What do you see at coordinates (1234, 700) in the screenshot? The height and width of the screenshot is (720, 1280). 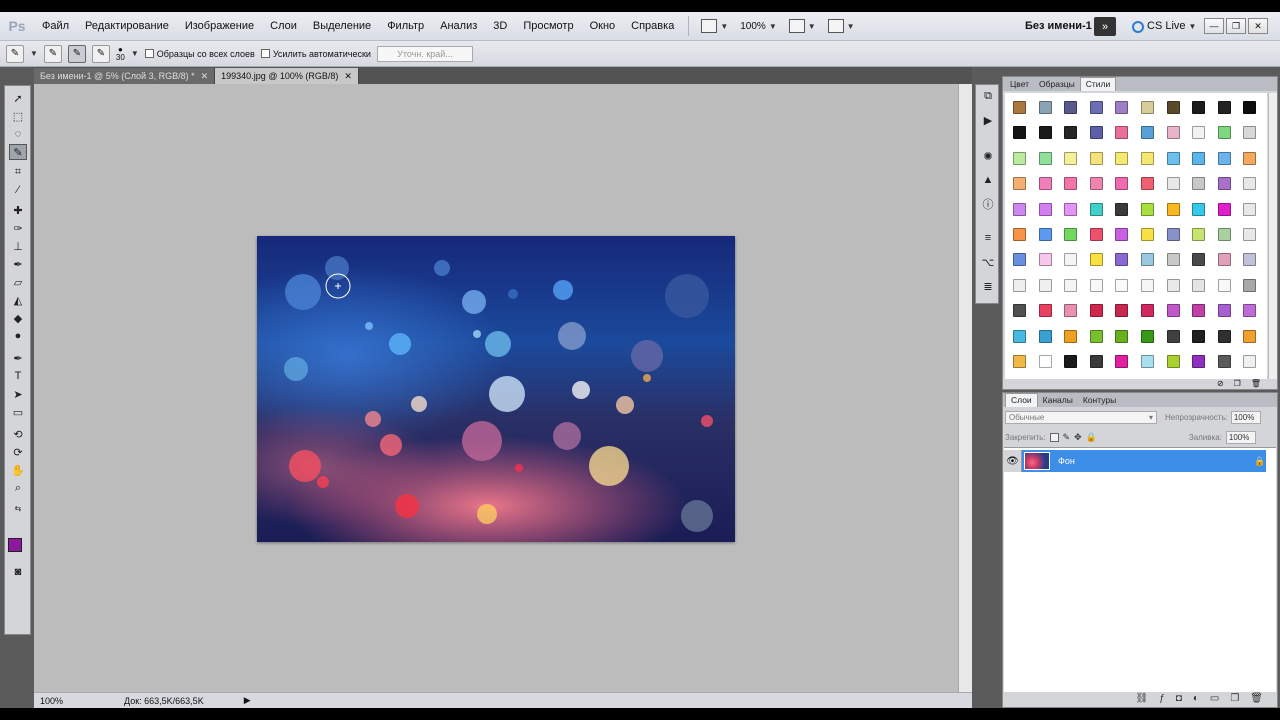 I see `new-layer-icon: ❐` at bounding box center [1234, 700].